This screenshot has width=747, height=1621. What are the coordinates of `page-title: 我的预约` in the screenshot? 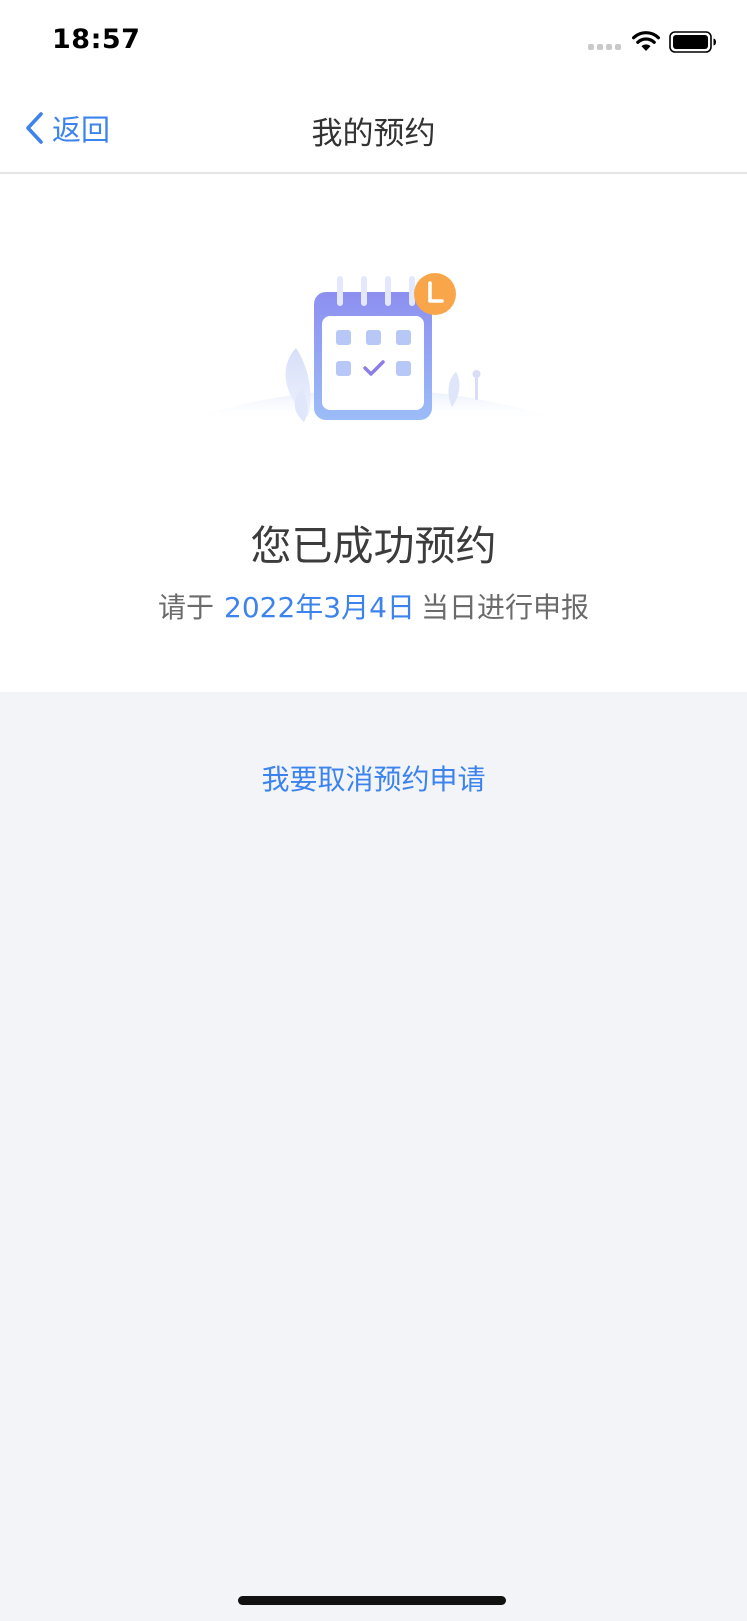 It's located at (373, 134).